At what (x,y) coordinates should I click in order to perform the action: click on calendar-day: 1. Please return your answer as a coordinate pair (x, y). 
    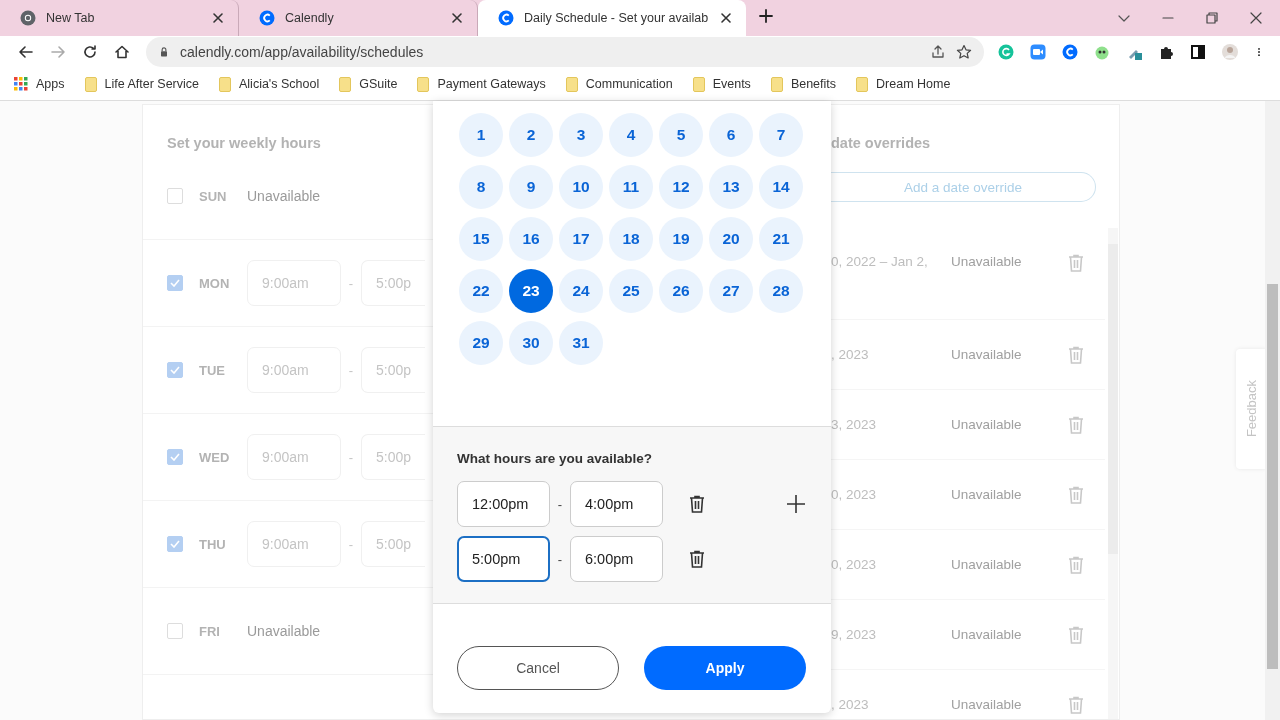
    Looking at the image, I should click on (481, 135).